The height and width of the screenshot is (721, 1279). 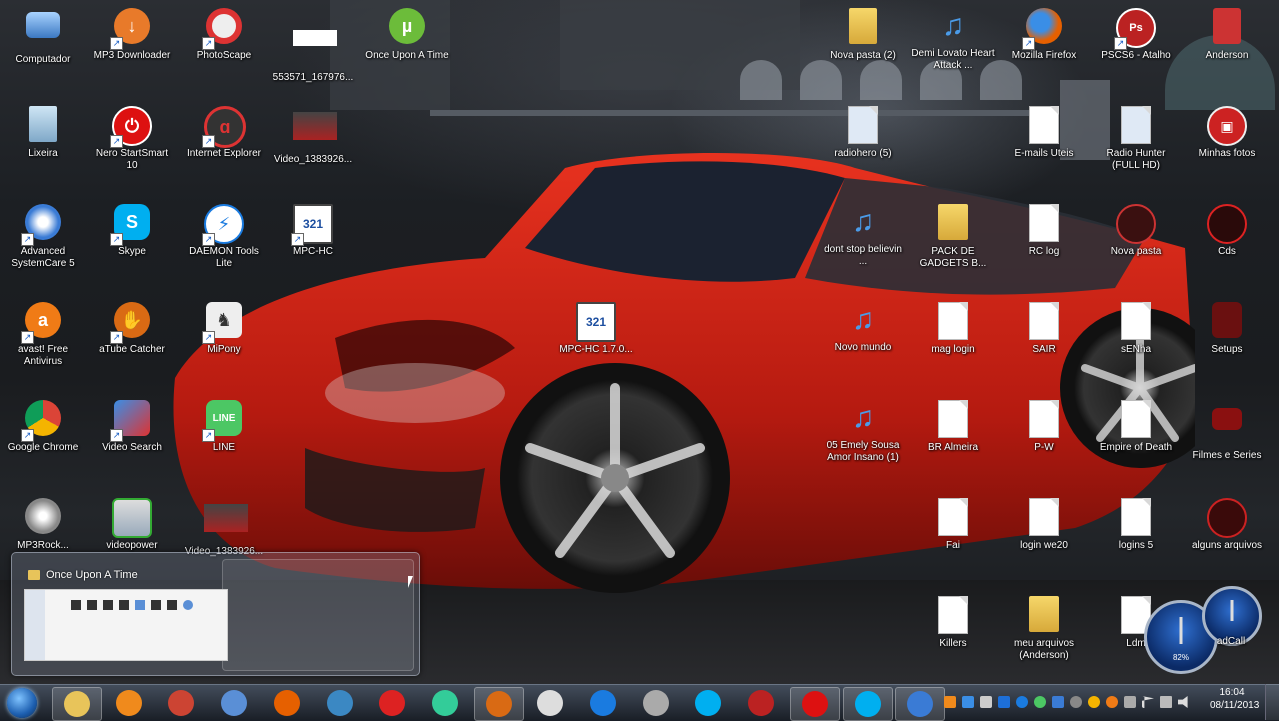 I want to click on desktop-icon-emely-sousa: ♫ 05 Emely Sousa Amor Insano (1), so click(x=863, y=431).